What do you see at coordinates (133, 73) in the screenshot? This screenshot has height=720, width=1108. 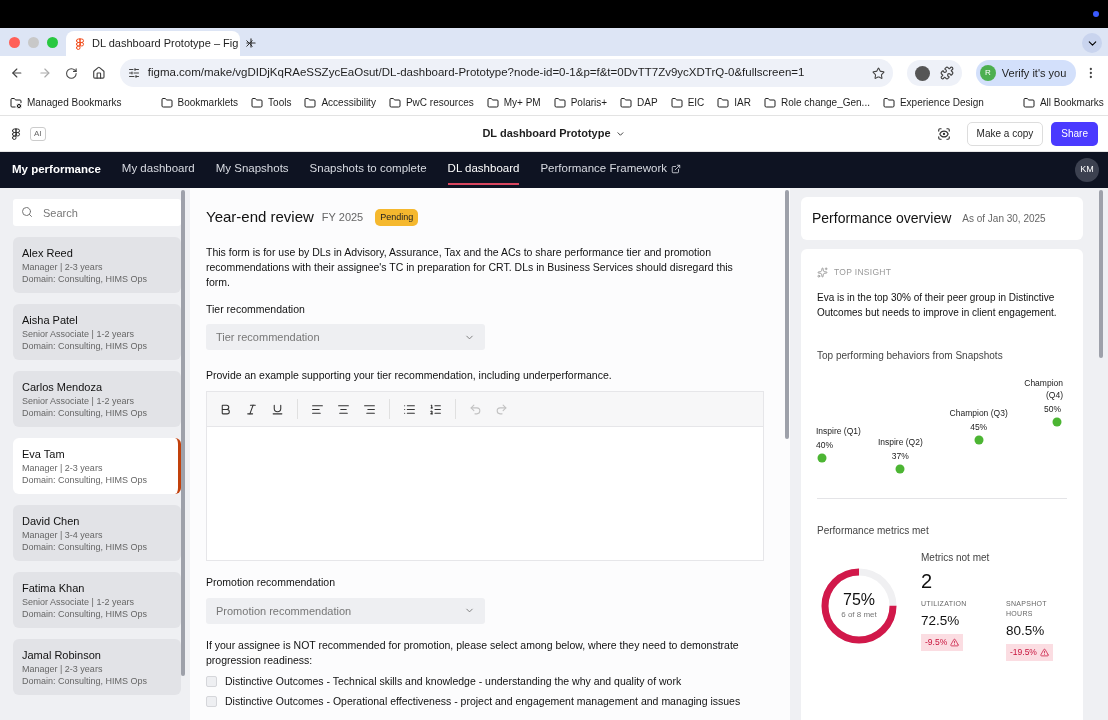 I see `site-info-icon` at bounding box center [133, 73].